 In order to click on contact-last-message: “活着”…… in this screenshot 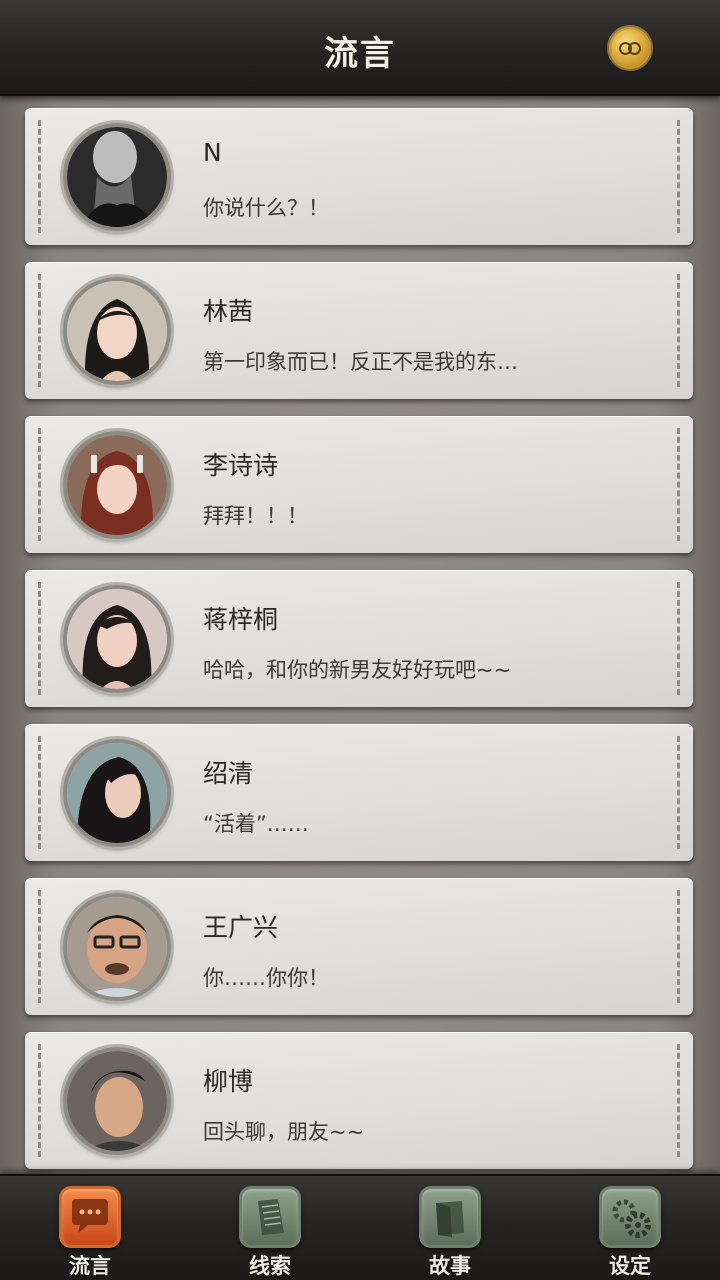, I will do `click(256, 824)`.